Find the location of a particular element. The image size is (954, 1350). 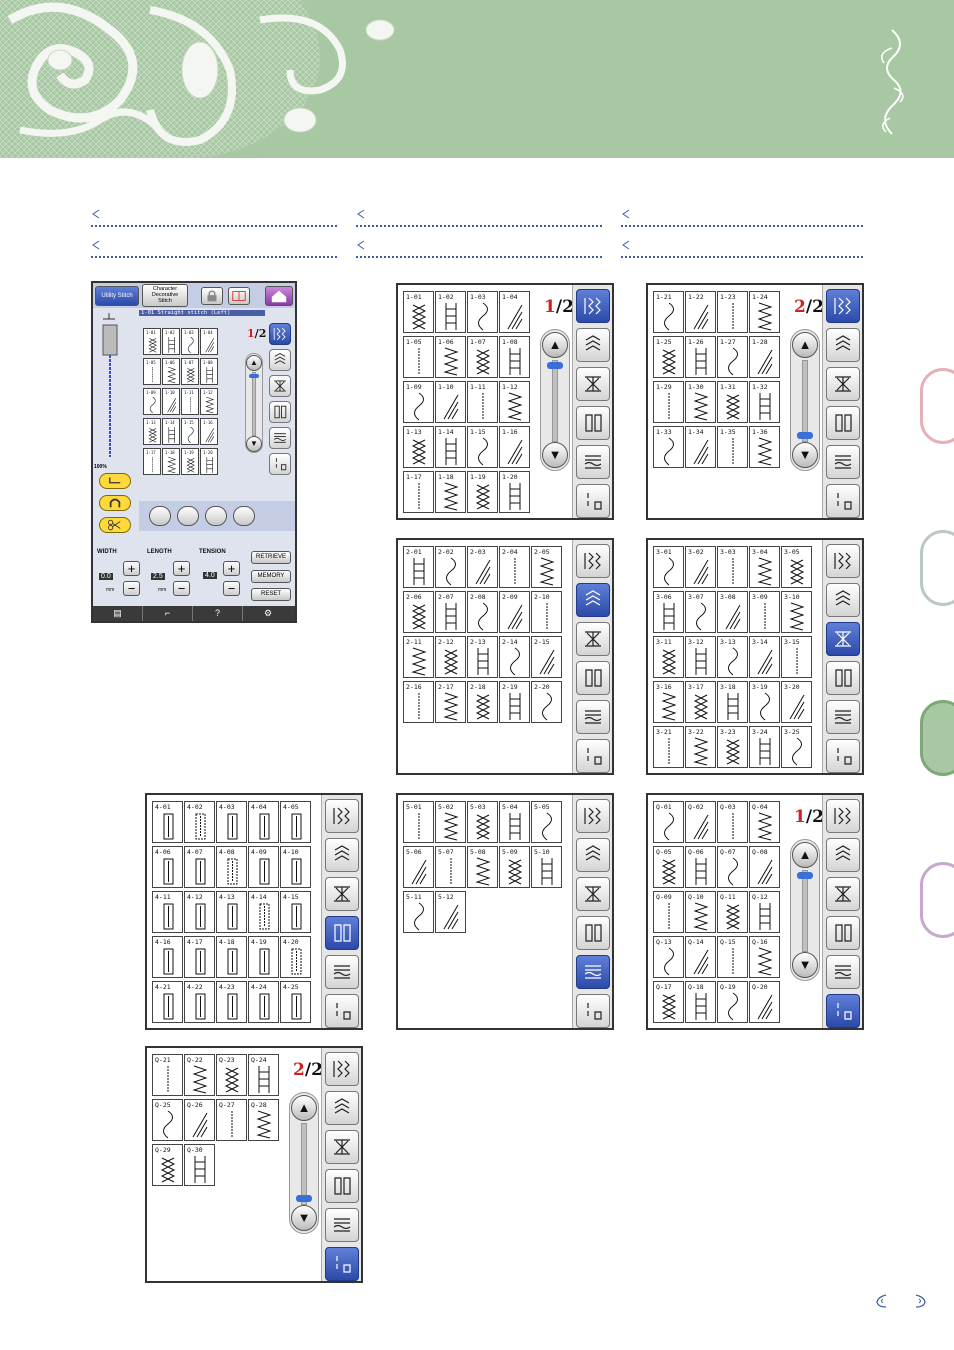

stitch-cell: 1-26 is located at coordinates (700, 357).